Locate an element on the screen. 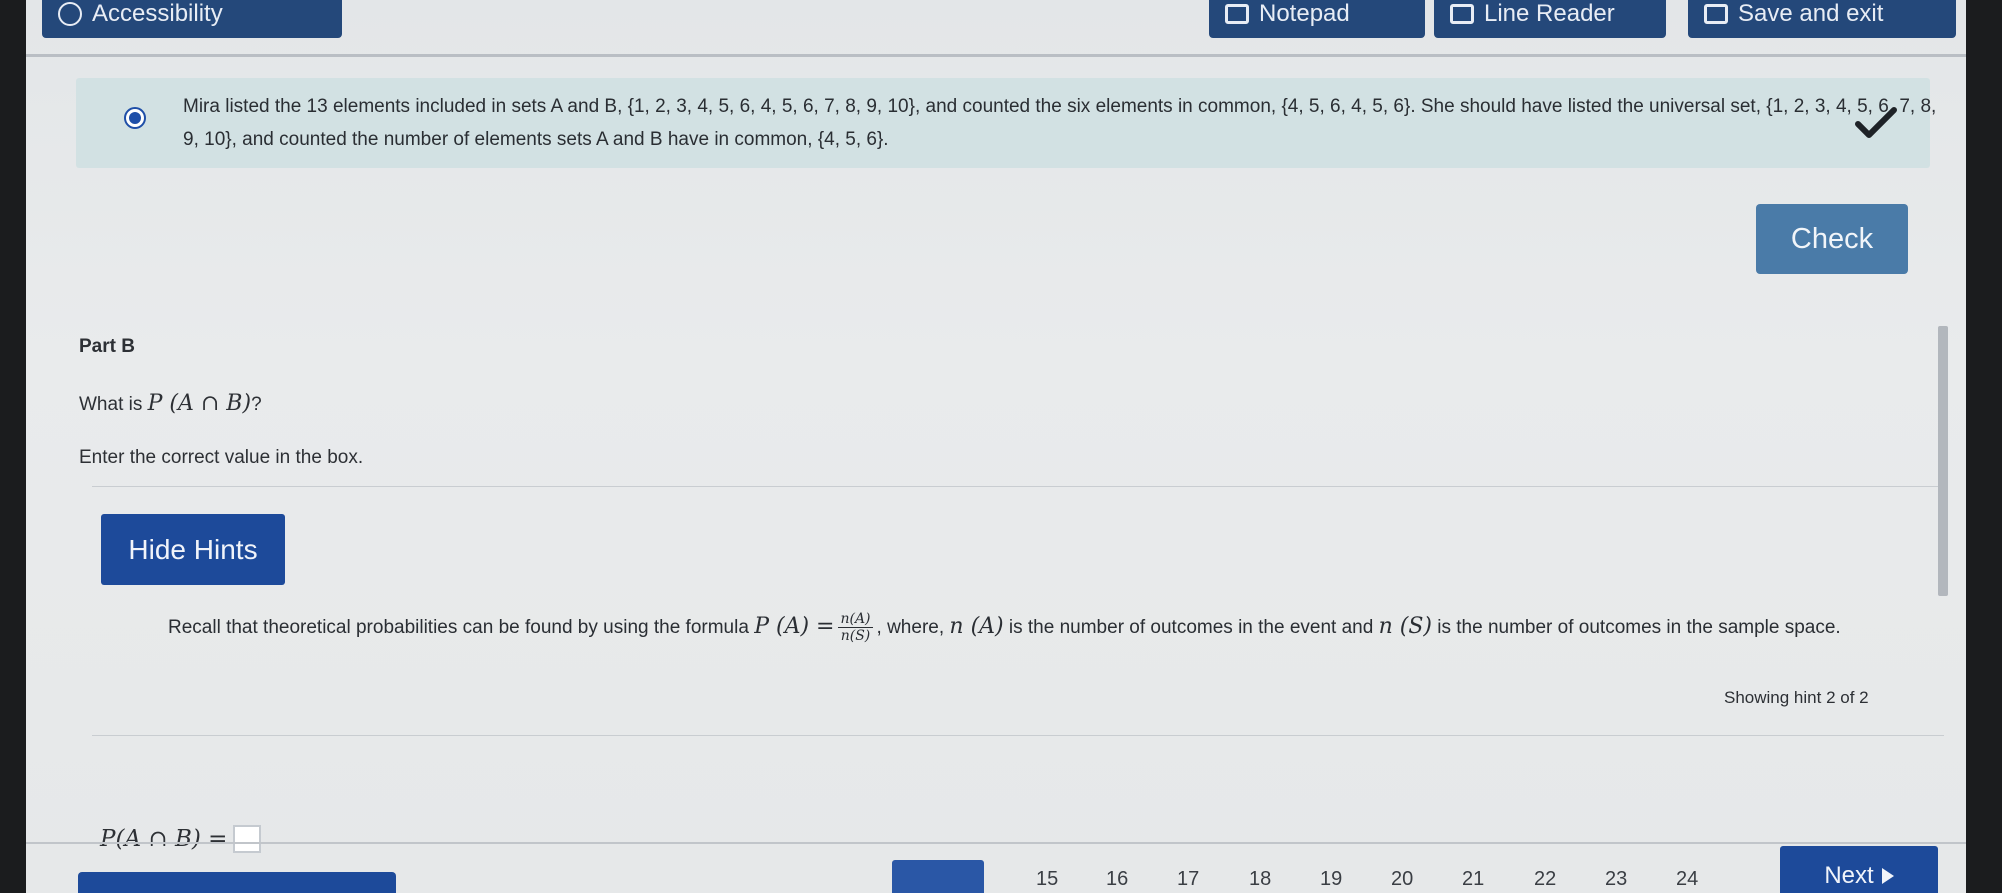  accessibility-icon is located at coordinates (70, 14).